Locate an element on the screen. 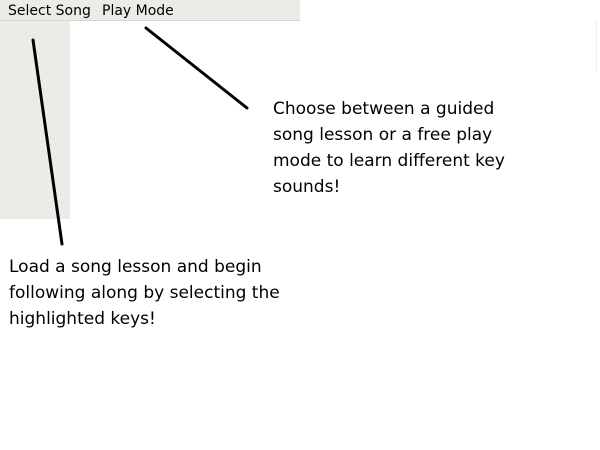 The width and height of the screenshot is (600, 450). play-mode-menu: Play Mode is located at coordinates (138, 11).